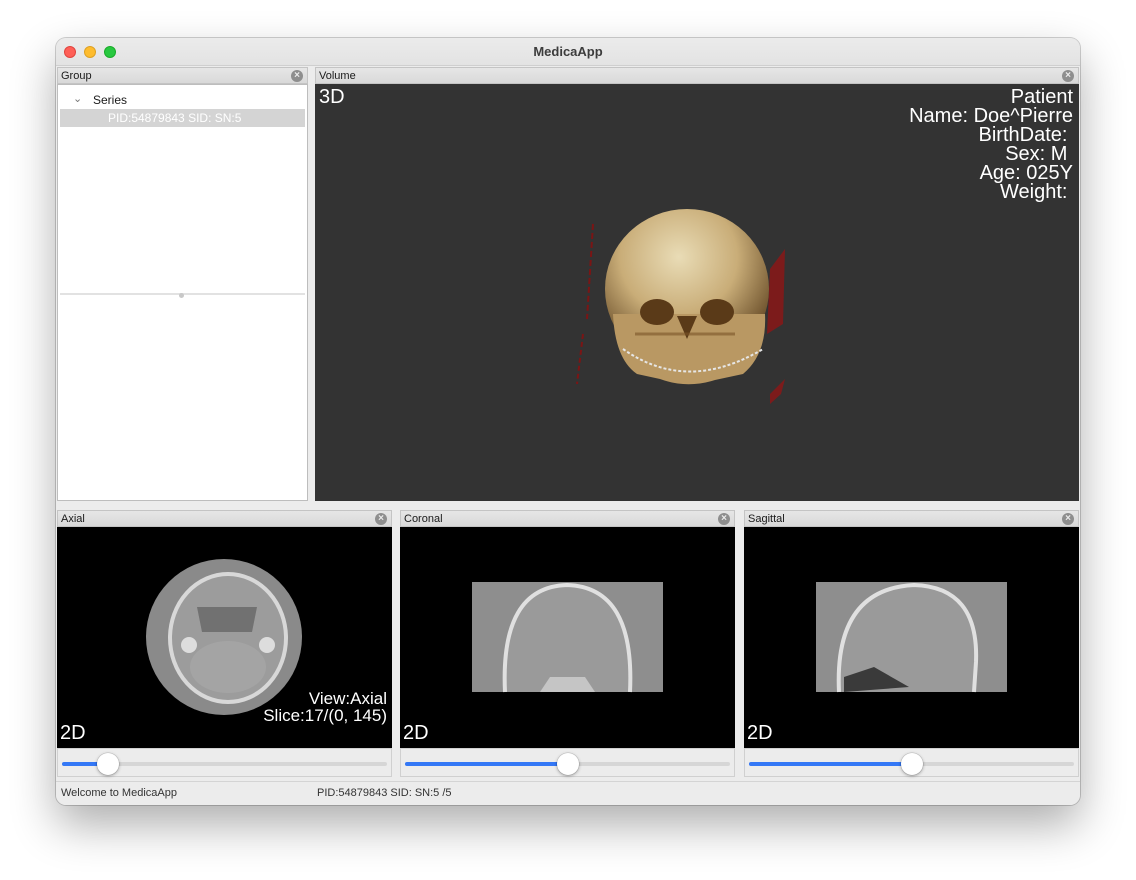  Describe the element at coordinates (347, 698) in the screenshot. I see `axial-view-label: View:Axial` at that location.